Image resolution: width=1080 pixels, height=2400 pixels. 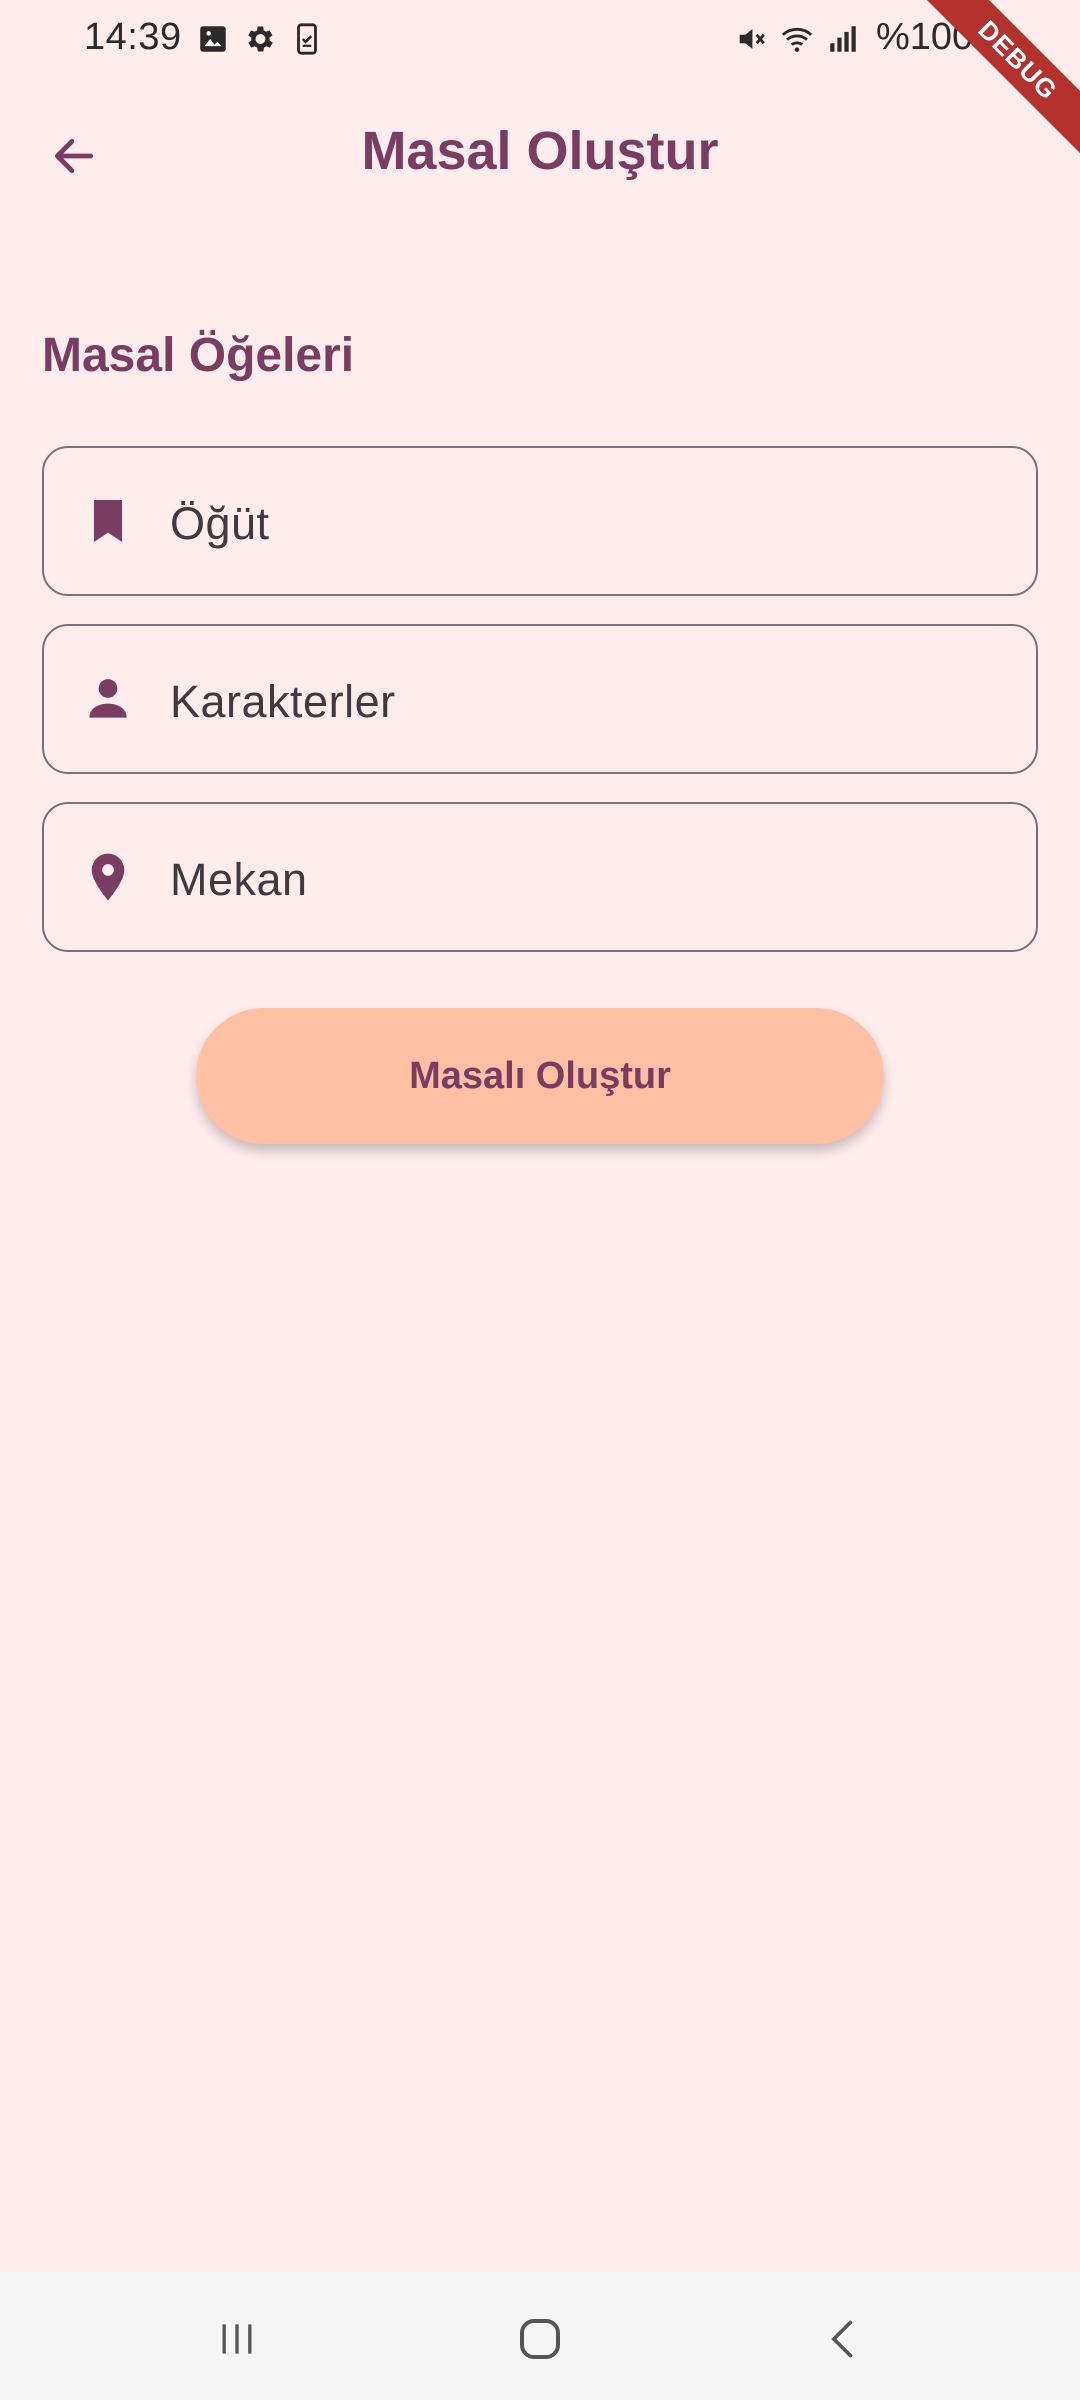 I want to click on person-icon, so click(x=108, y=698).